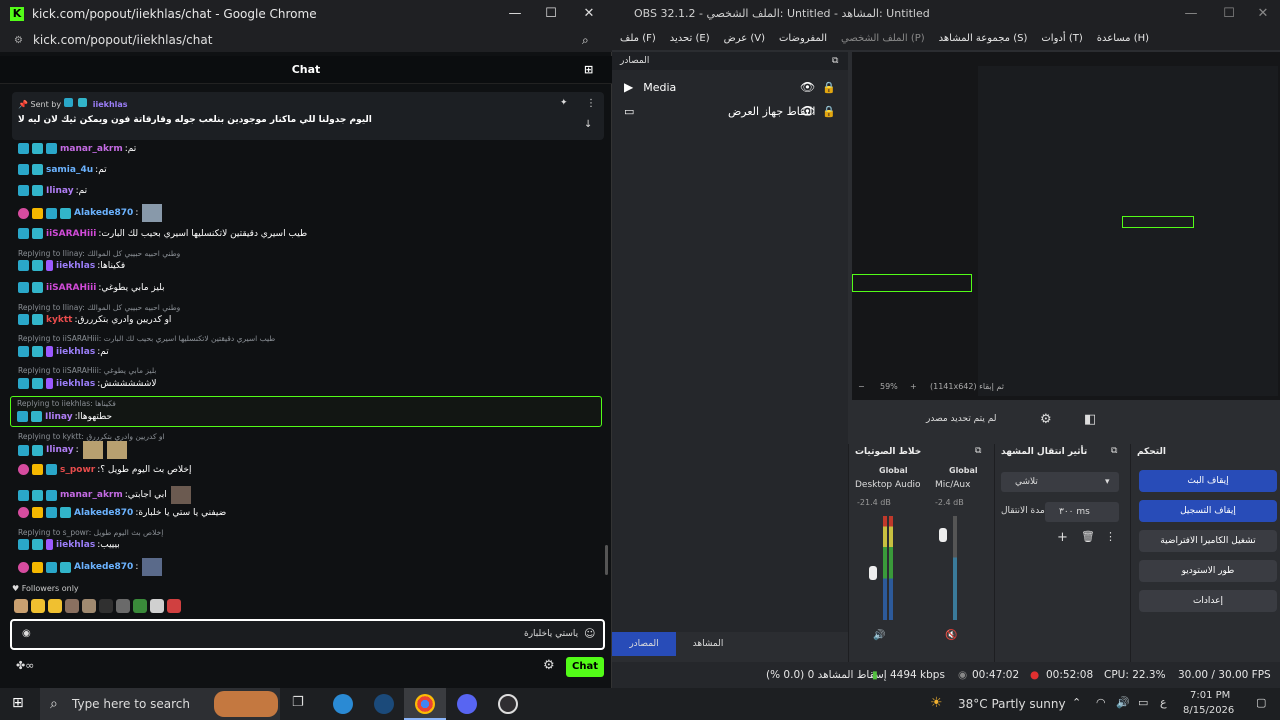  Describe the element at coordinates (803, 39) in the screenshot. I see `menu-docks: المفروضات` at that location.